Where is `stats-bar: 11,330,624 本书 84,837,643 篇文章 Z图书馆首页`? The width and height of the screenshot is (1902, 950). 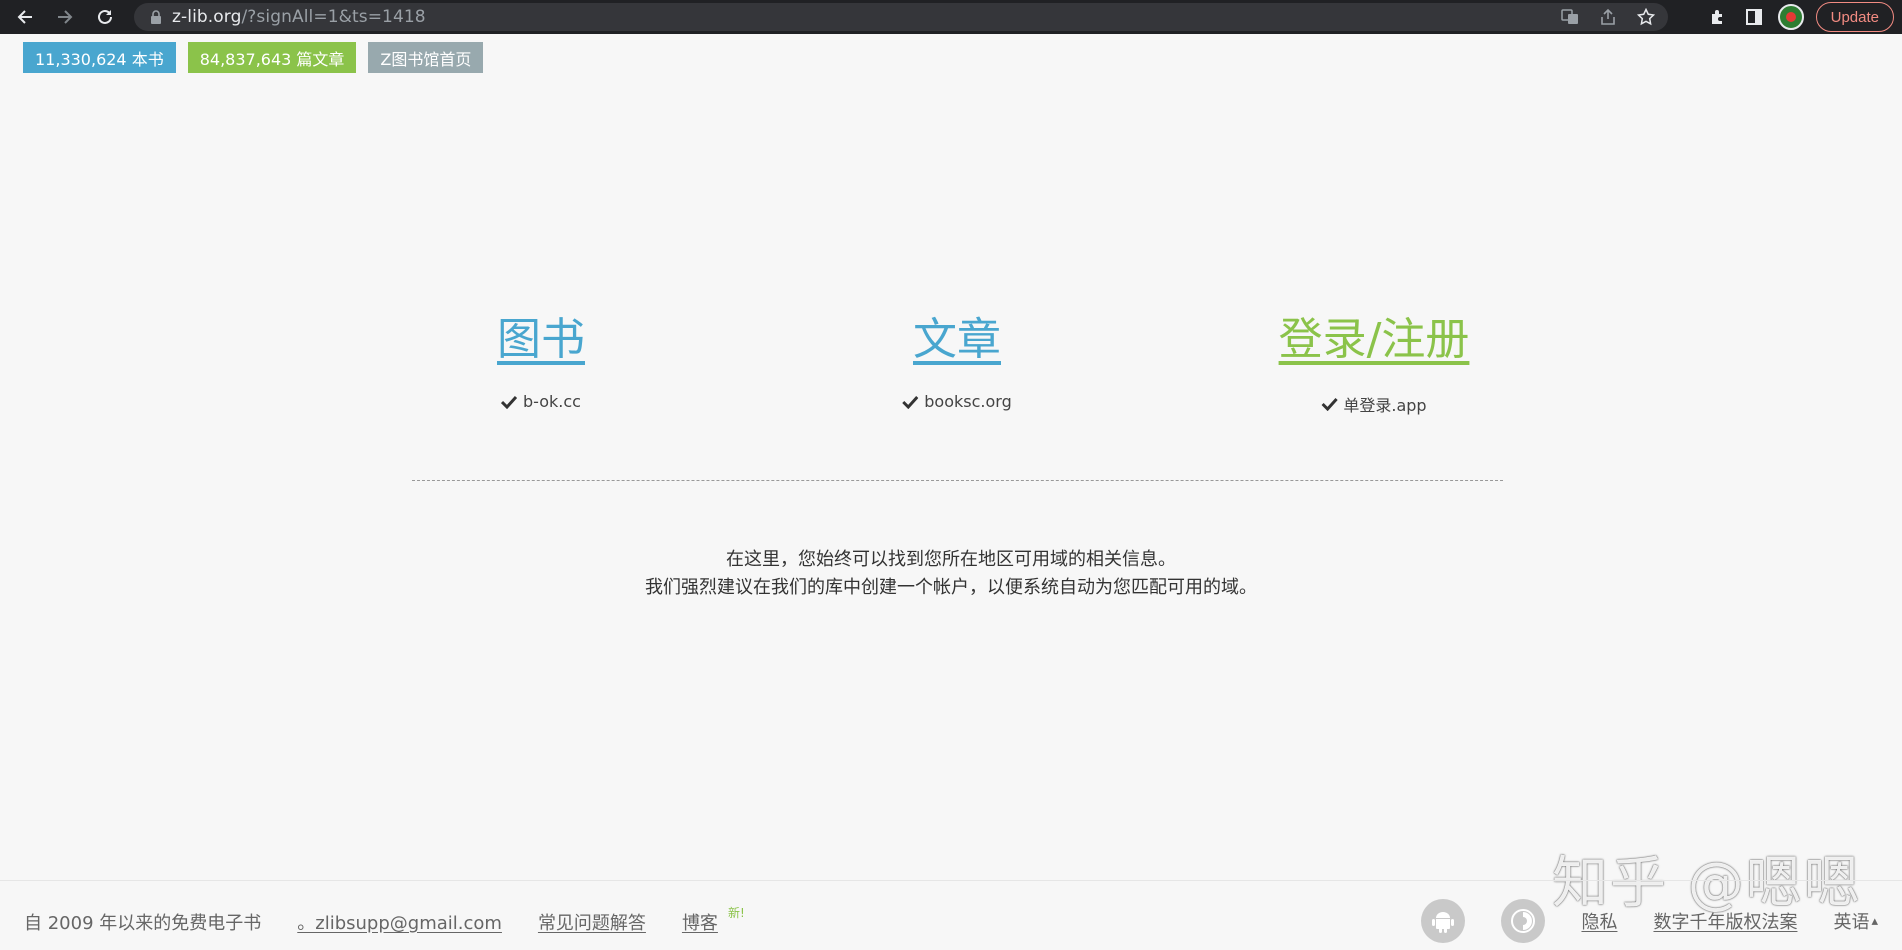
stats-bar: 11,330,624 本书 84,837,643 篇文章 Z图书馆首页 is located at coordinates (253, 57).